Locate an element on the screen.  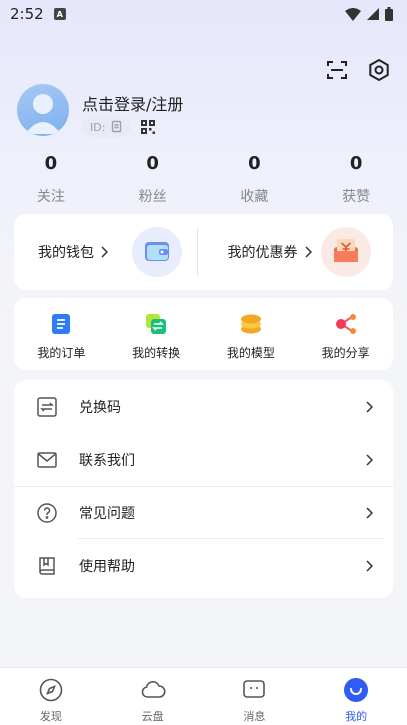
menu-item-redeem-code: 兑换码 is located at coordinates (203, 406).